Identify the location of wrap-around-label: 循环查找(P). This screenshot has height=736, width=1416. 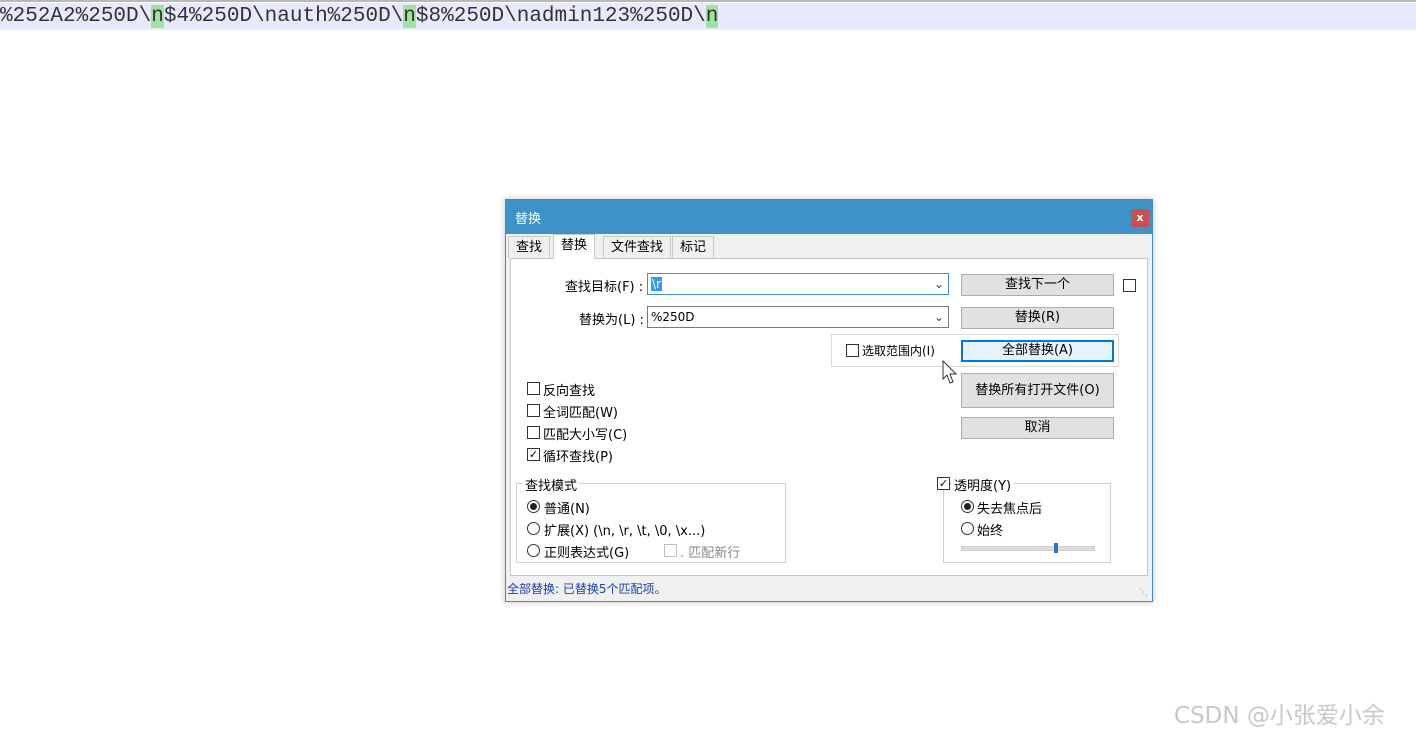
(578, 457).